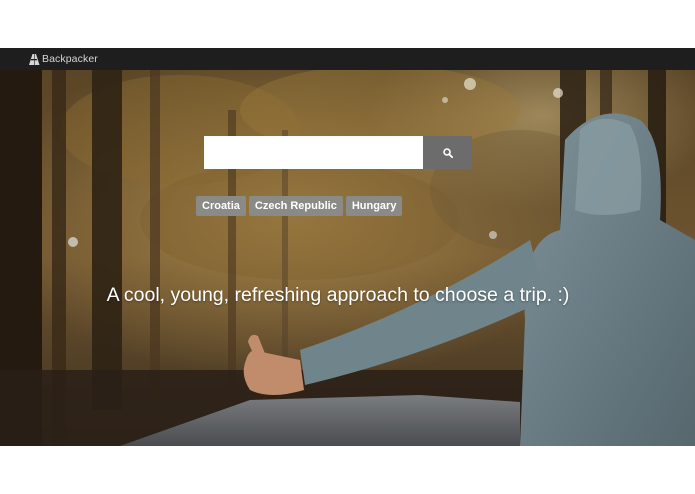 This screenshot has height=494, width=695. I want to click on search-button, so click(447, 152).